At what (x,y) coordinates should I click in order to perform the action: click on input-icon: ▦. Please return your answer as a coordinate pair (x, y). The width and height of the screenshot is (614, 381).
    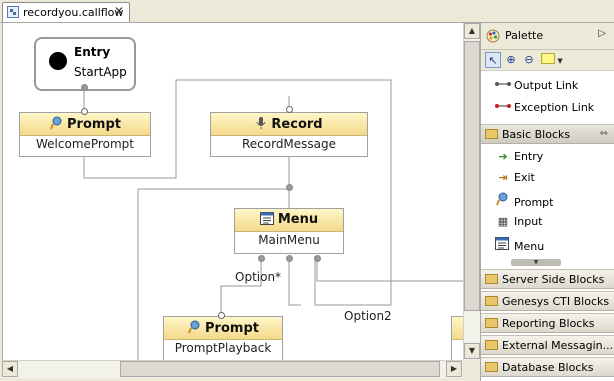
    Looking at the image, I should click on (503, 221).